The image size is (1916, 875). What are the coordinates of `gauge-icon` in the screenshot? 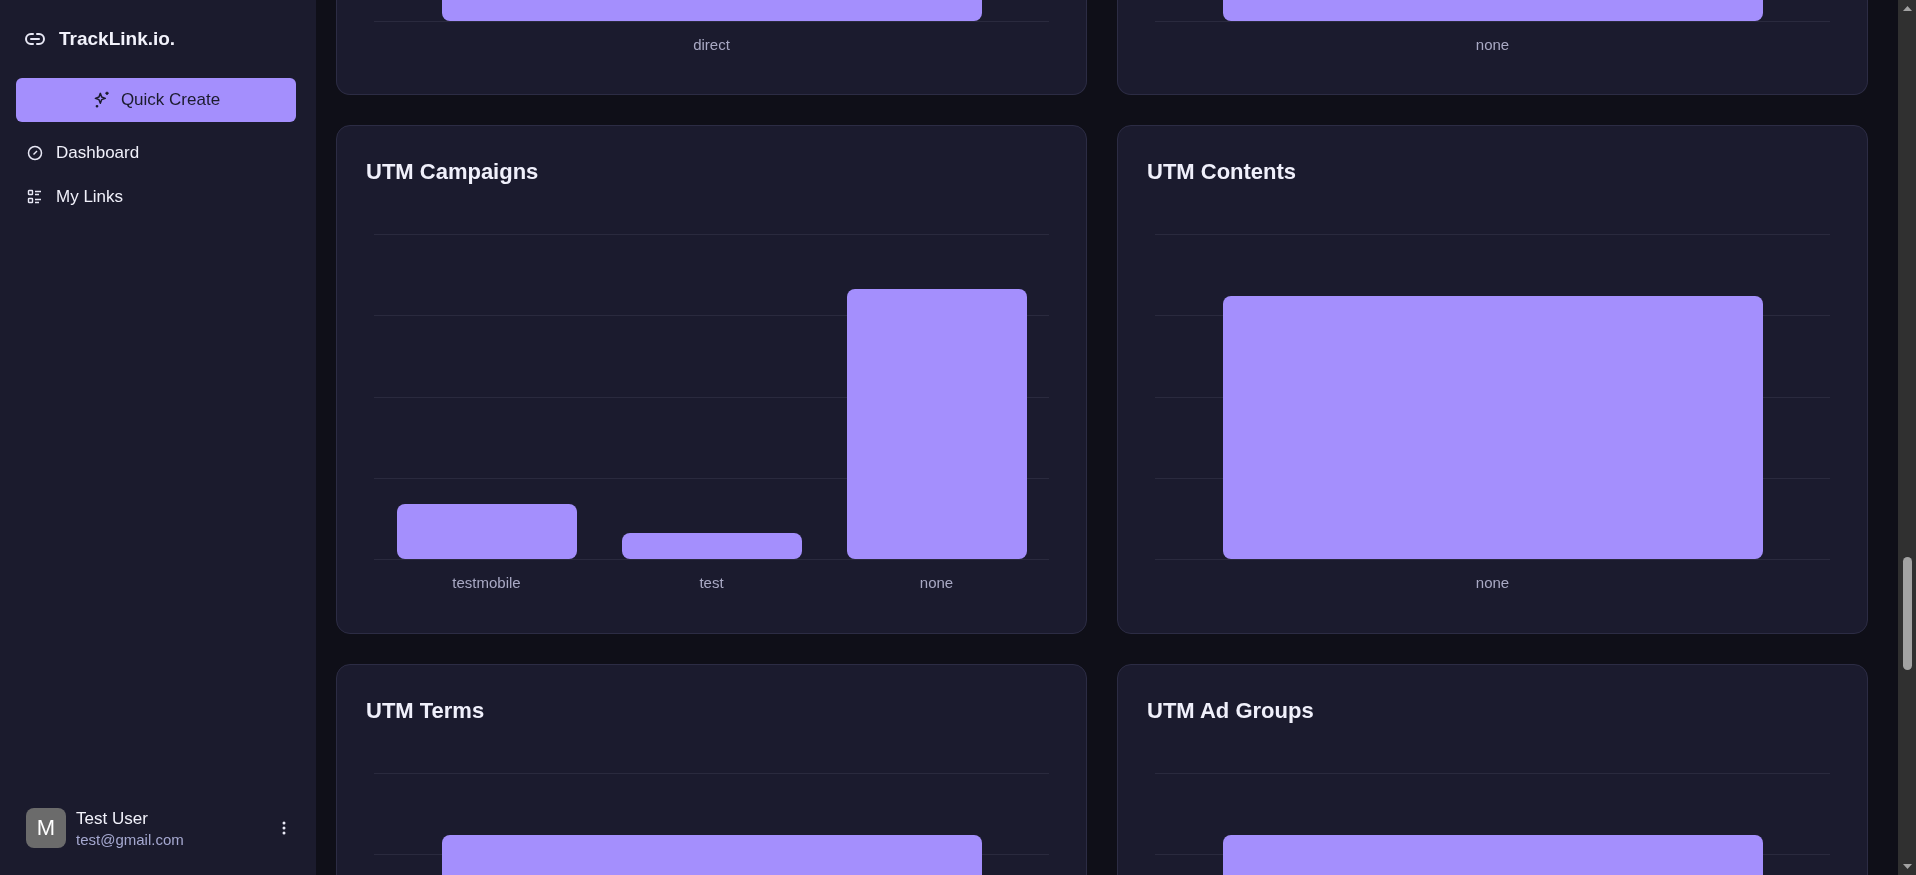 It's located at (35, 153).